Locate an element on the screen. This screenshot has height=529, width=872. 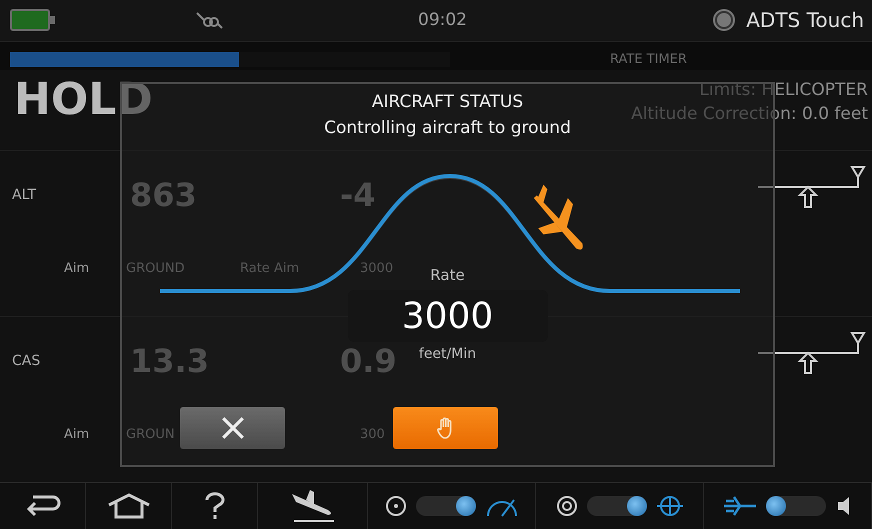
channel-name: ALT is located at coordinates (25, 195).